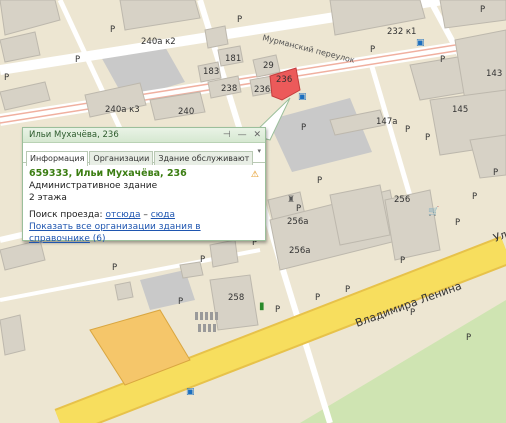 This screenshot has height=423, width=506. What do you see at coordinates (122, 215) in the screenshot?
I see `route-from-link: отсюда` at bounding box center [122, 215].